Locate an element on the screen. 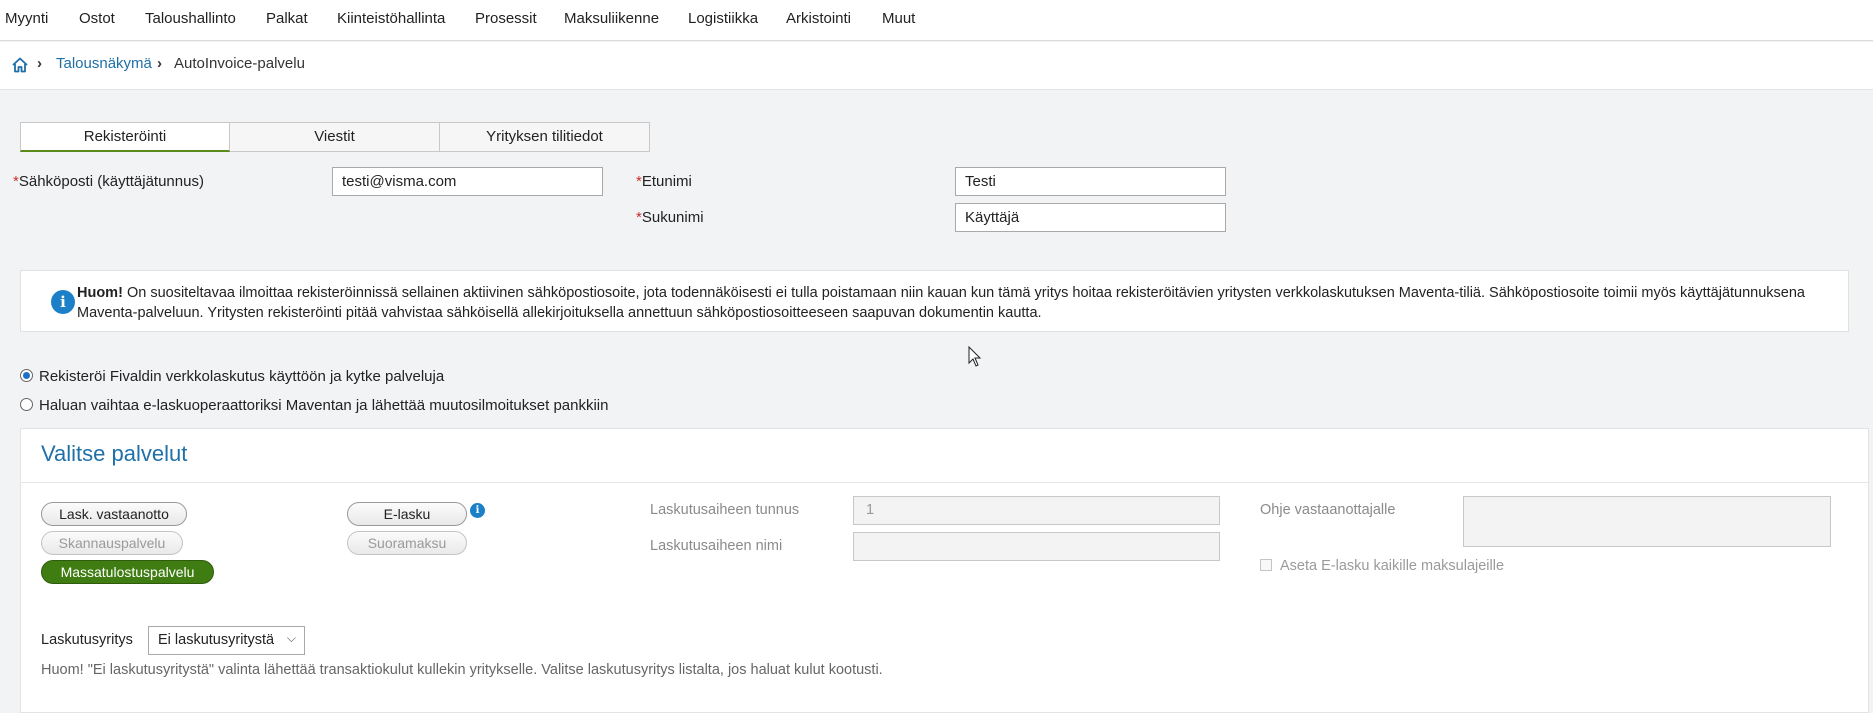  billing-company-select: Ei laskutusyritystä ⌵ is located at coordinates (226, 640).